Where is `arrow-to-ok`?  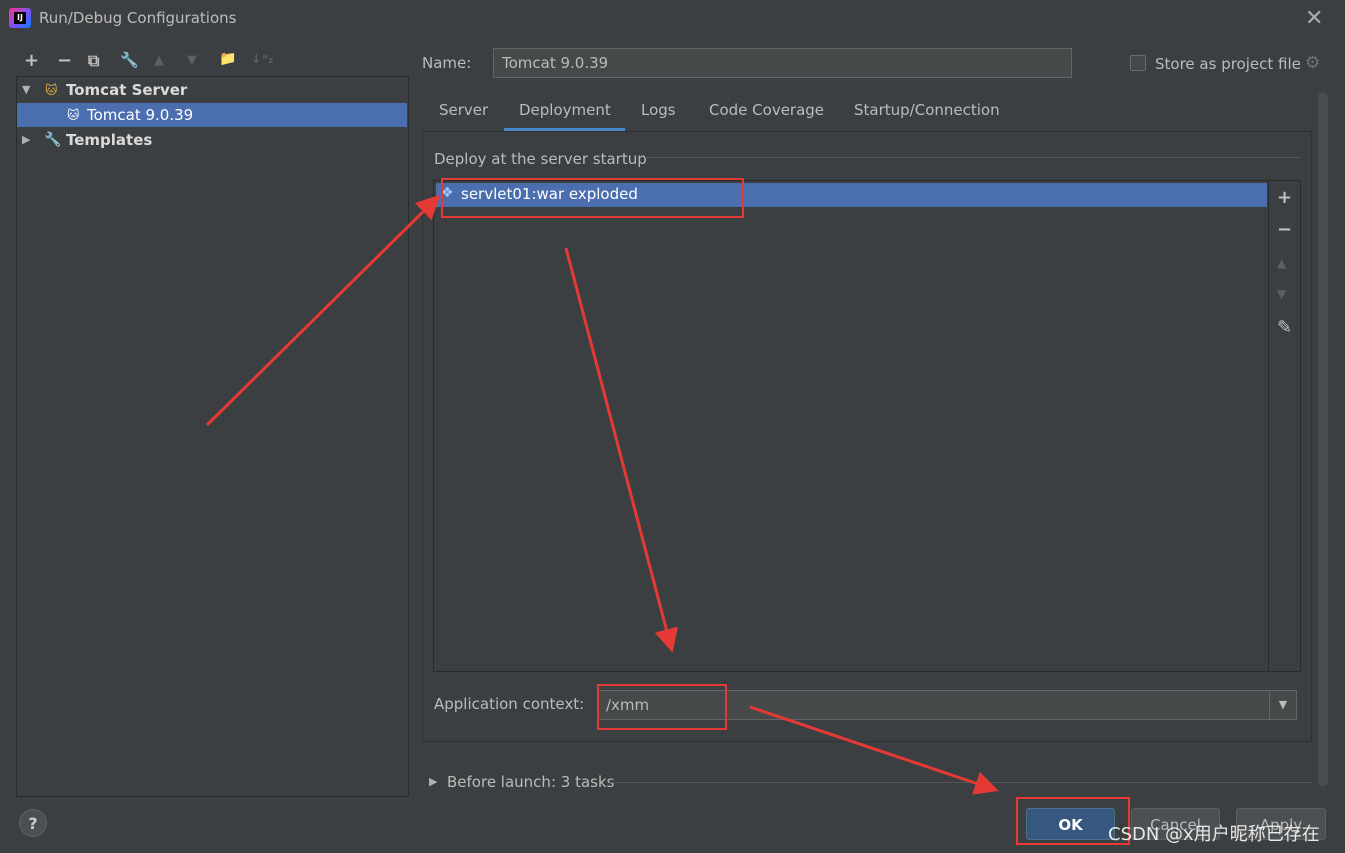 arrow-to-ok is located at coordinates (874, 750).